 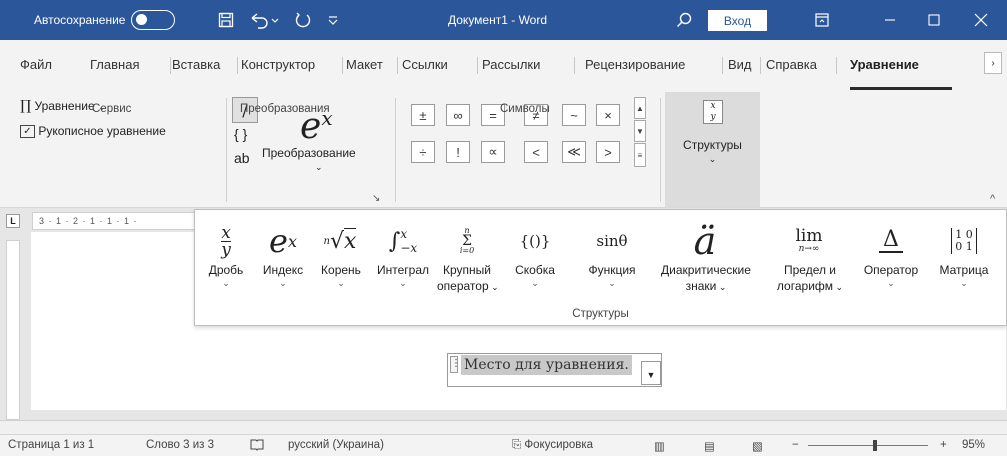 I want to click on autosave-control: Автосохранение, so click(x=105, y=20).